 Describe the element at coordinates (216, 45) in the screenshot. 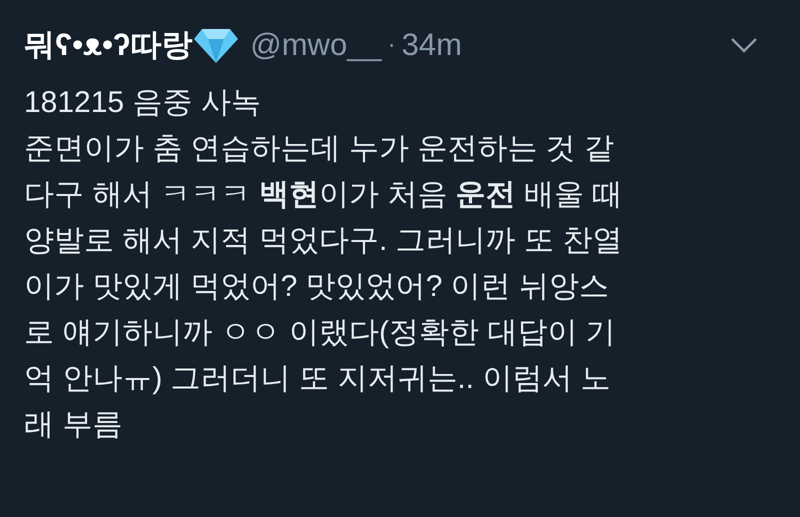

I see `diamond-icon` at that location.